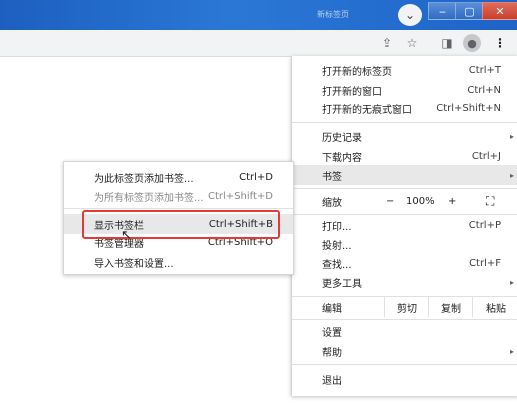 The image size is (517, 414). I want to click on menu-item-label: 书签管理器, so click(119, 244).